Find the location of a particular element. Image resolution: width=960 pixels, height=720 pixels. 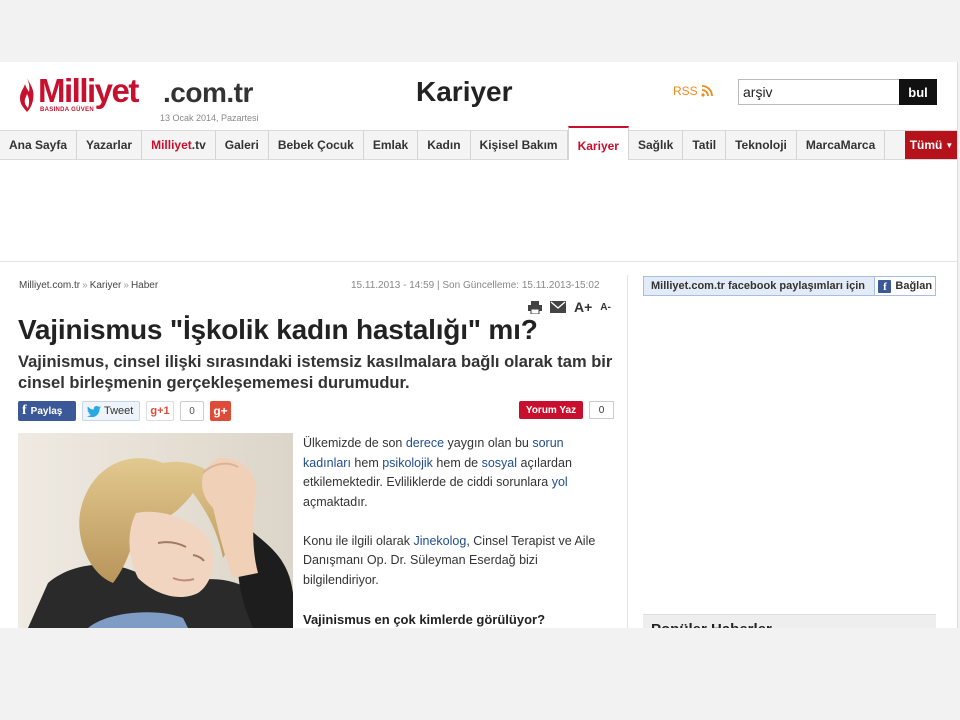

nav-more-button: Tümü ▼ is located at coordinates (931, 145).